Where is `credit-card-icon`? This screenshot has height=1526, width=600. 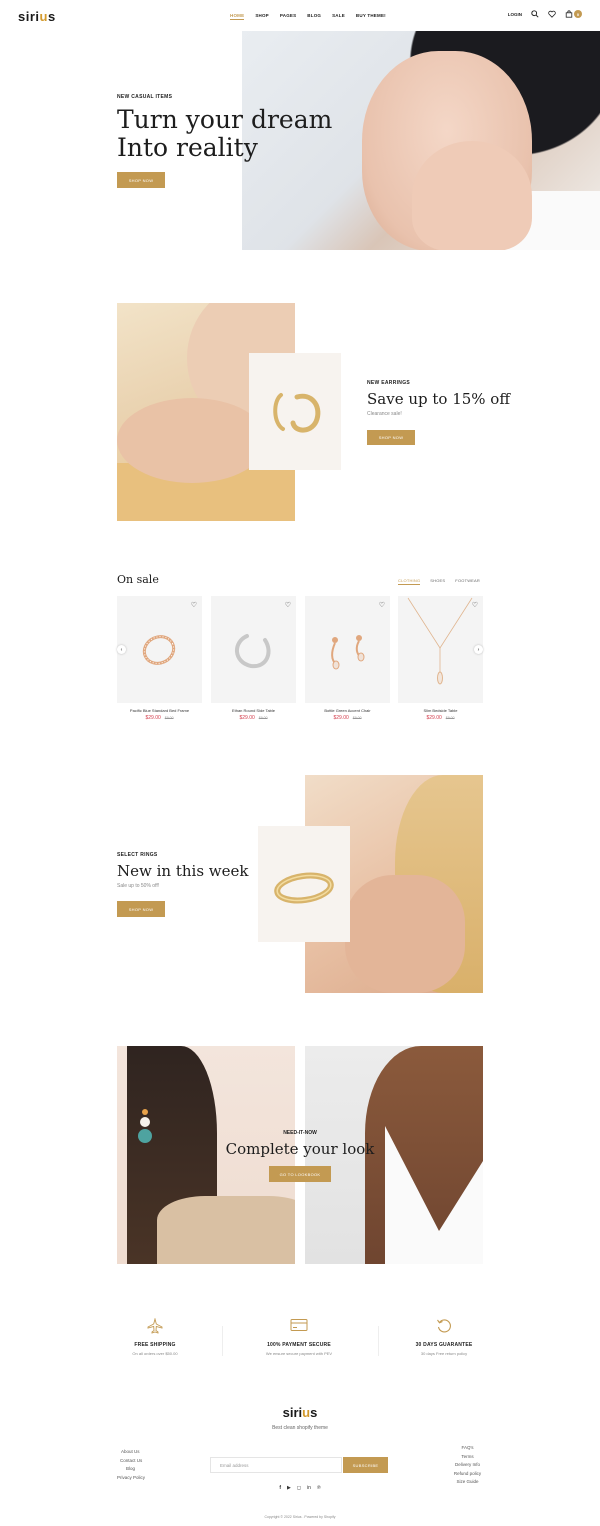
credit-card-icon is located at coordinates (299, 1327).